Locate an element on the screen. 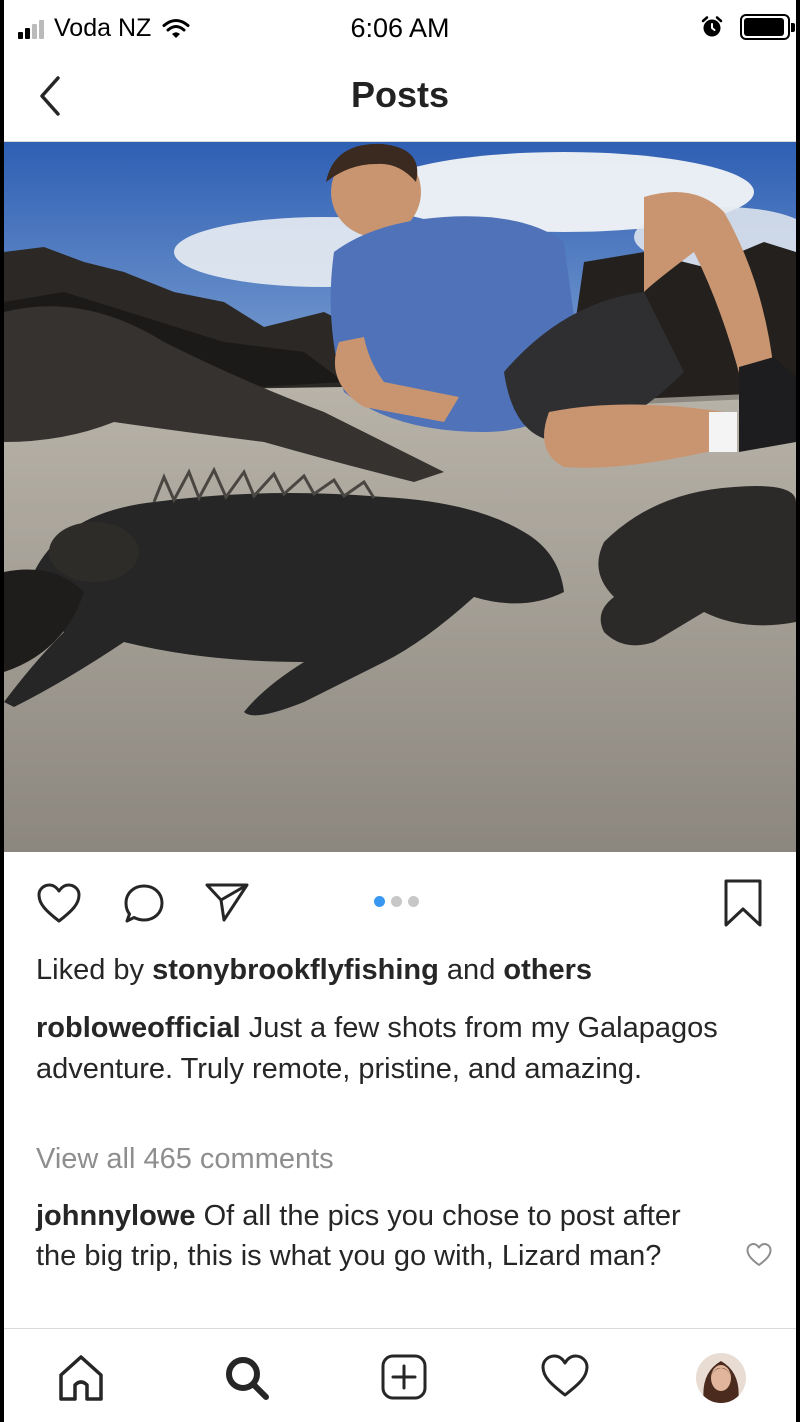 The width and height of the screenshot is (800, 1422). battery-tip is located at coordinates (793, 27).